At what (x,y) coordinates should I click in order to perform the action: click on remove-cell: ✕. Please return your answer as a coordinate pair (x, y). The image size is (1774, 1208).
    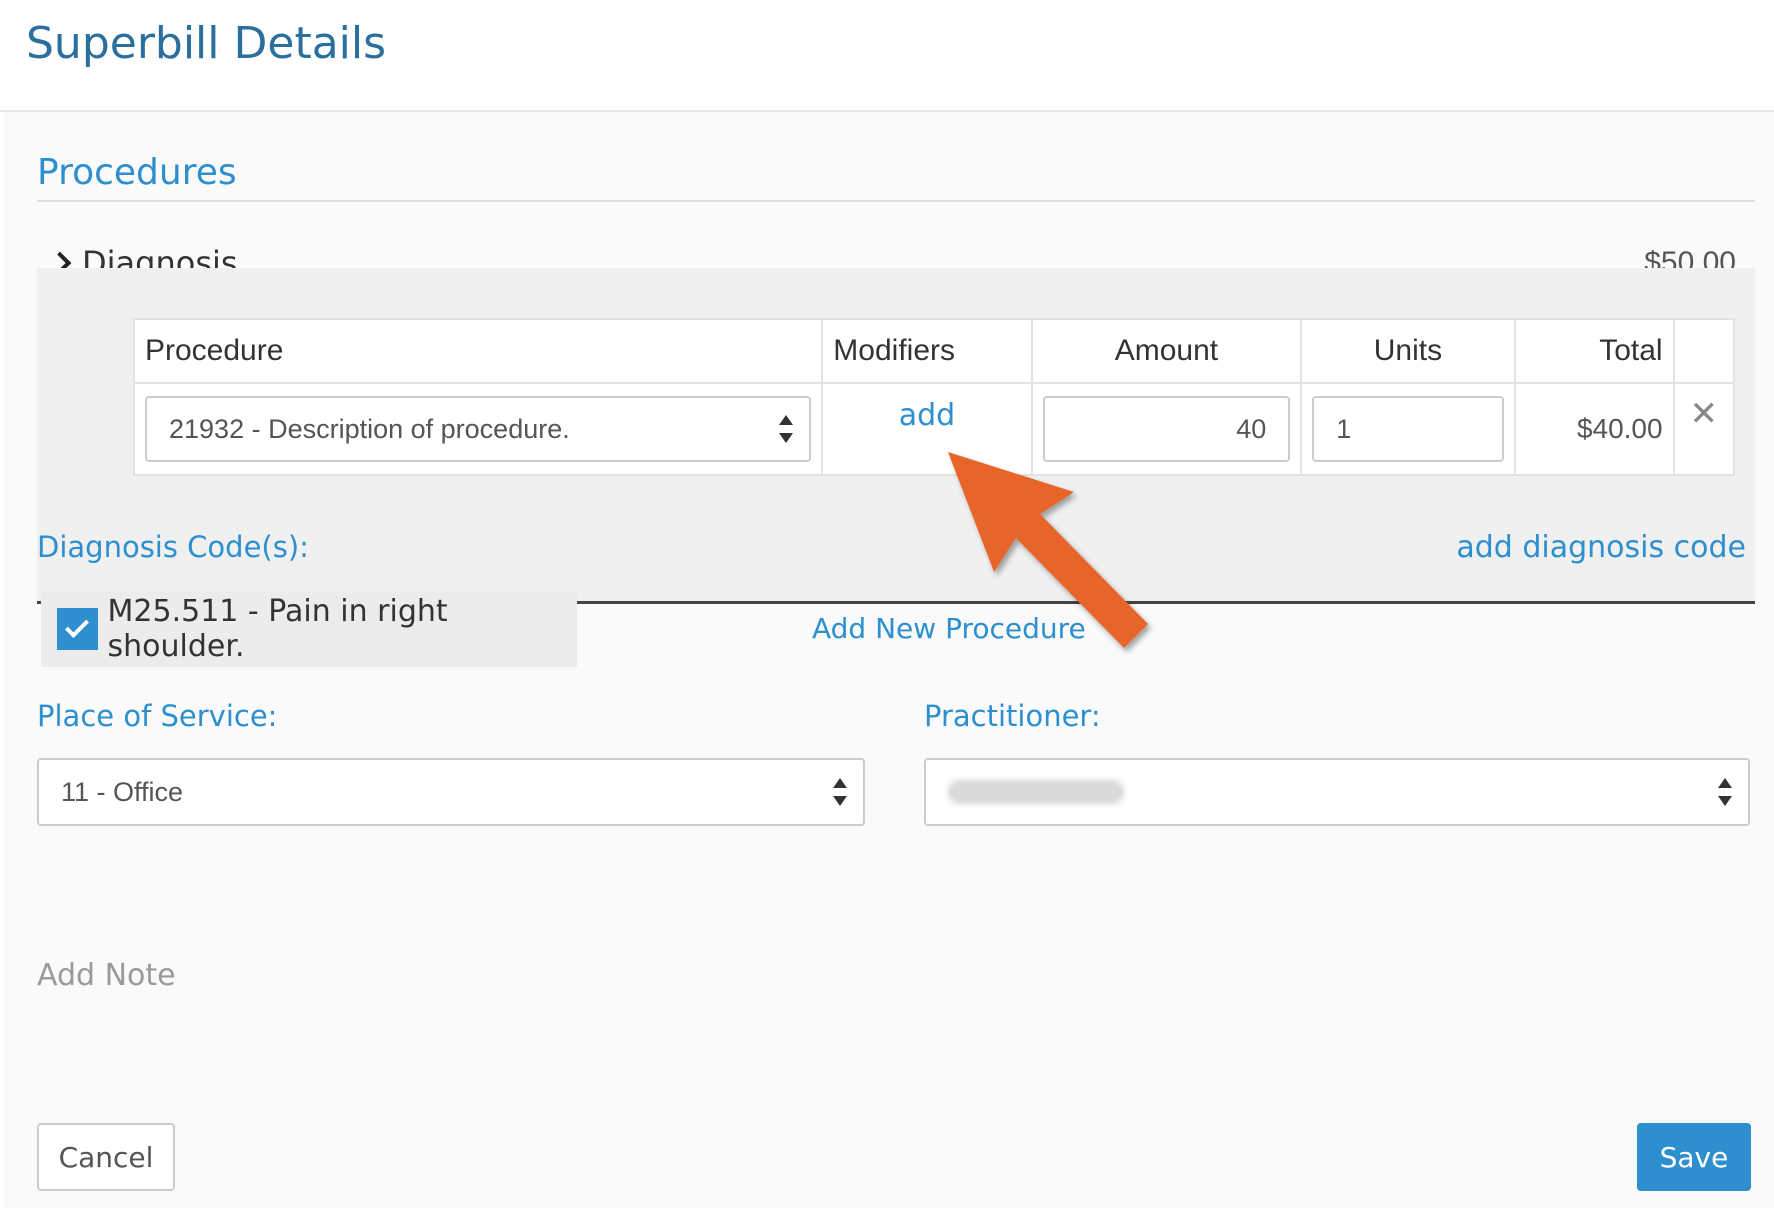
    Looking at the image, I should click on (1704, 429).